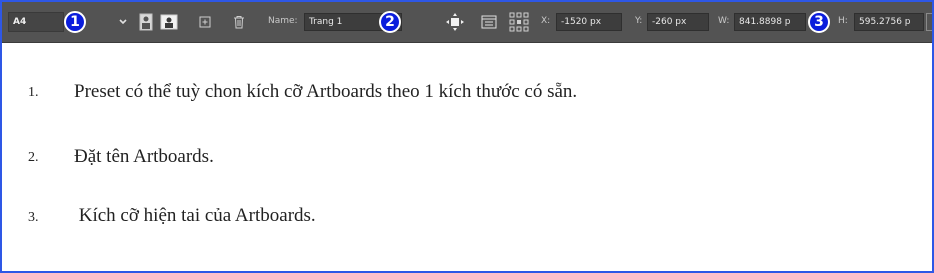 Image resolution: width=934 pixels, height=273 pixels. What do you see at coordinates (326, 22) in the screenshot?
I see `name-value: Trang 1` at bounding box center [326, 22].